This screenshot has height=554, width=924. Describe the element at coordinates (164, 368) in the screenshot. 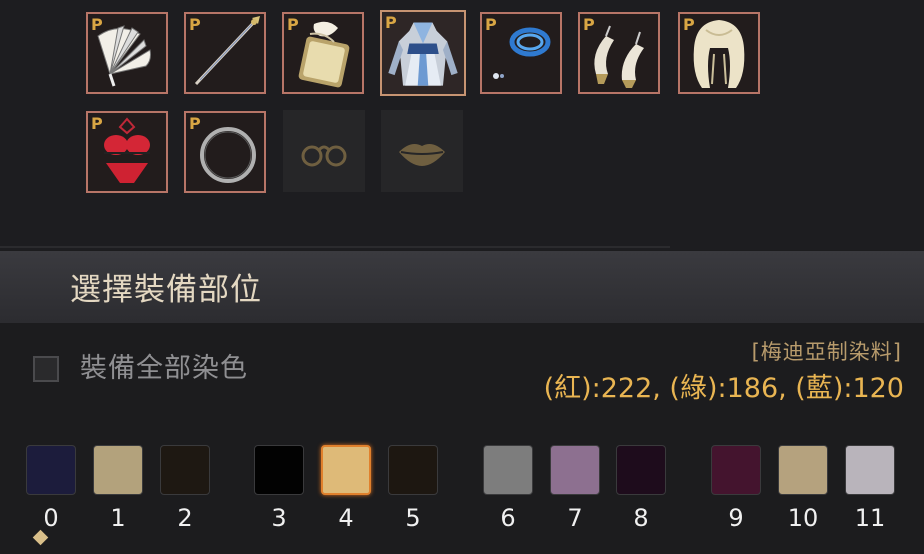

I see `dye-all-label: 裝備全部染色` at that location.